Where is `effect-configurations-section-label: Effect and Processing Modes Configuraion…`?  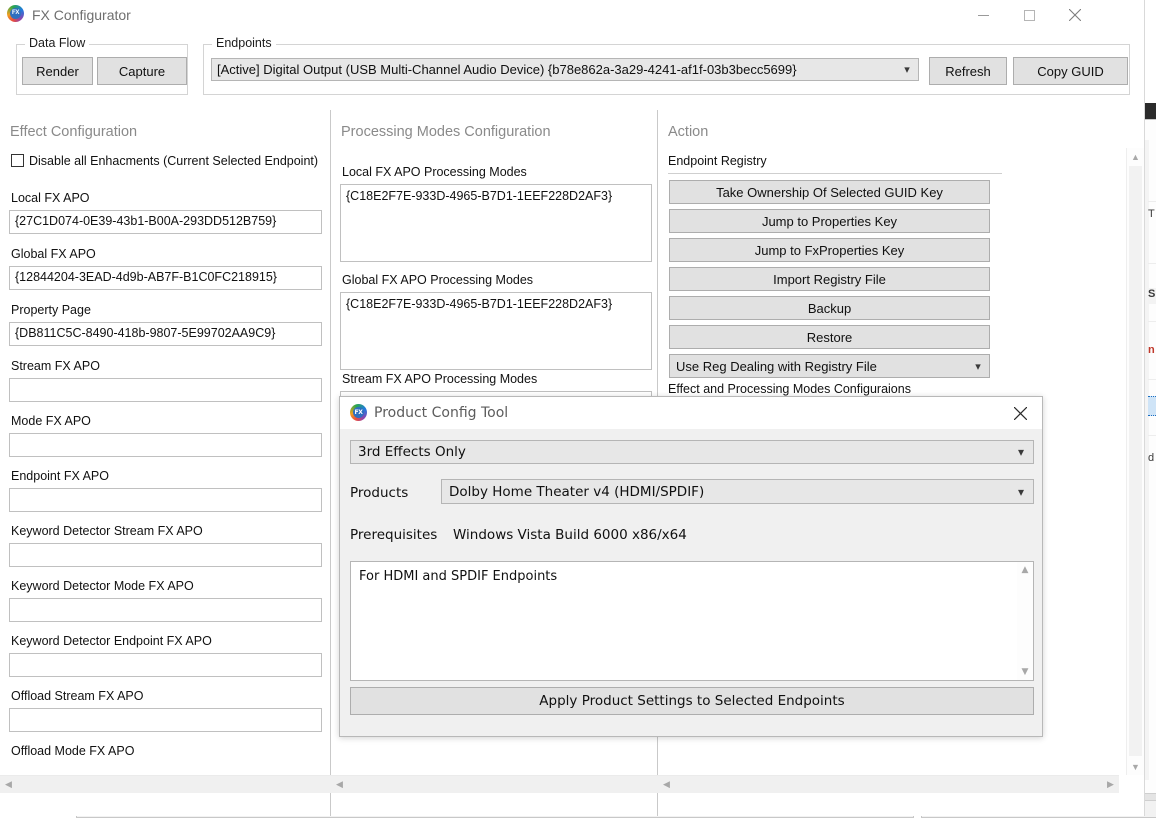
effect-configurations-section-label: Effect and Processing Modes Configuraion… is located at coordinates (789, 389).